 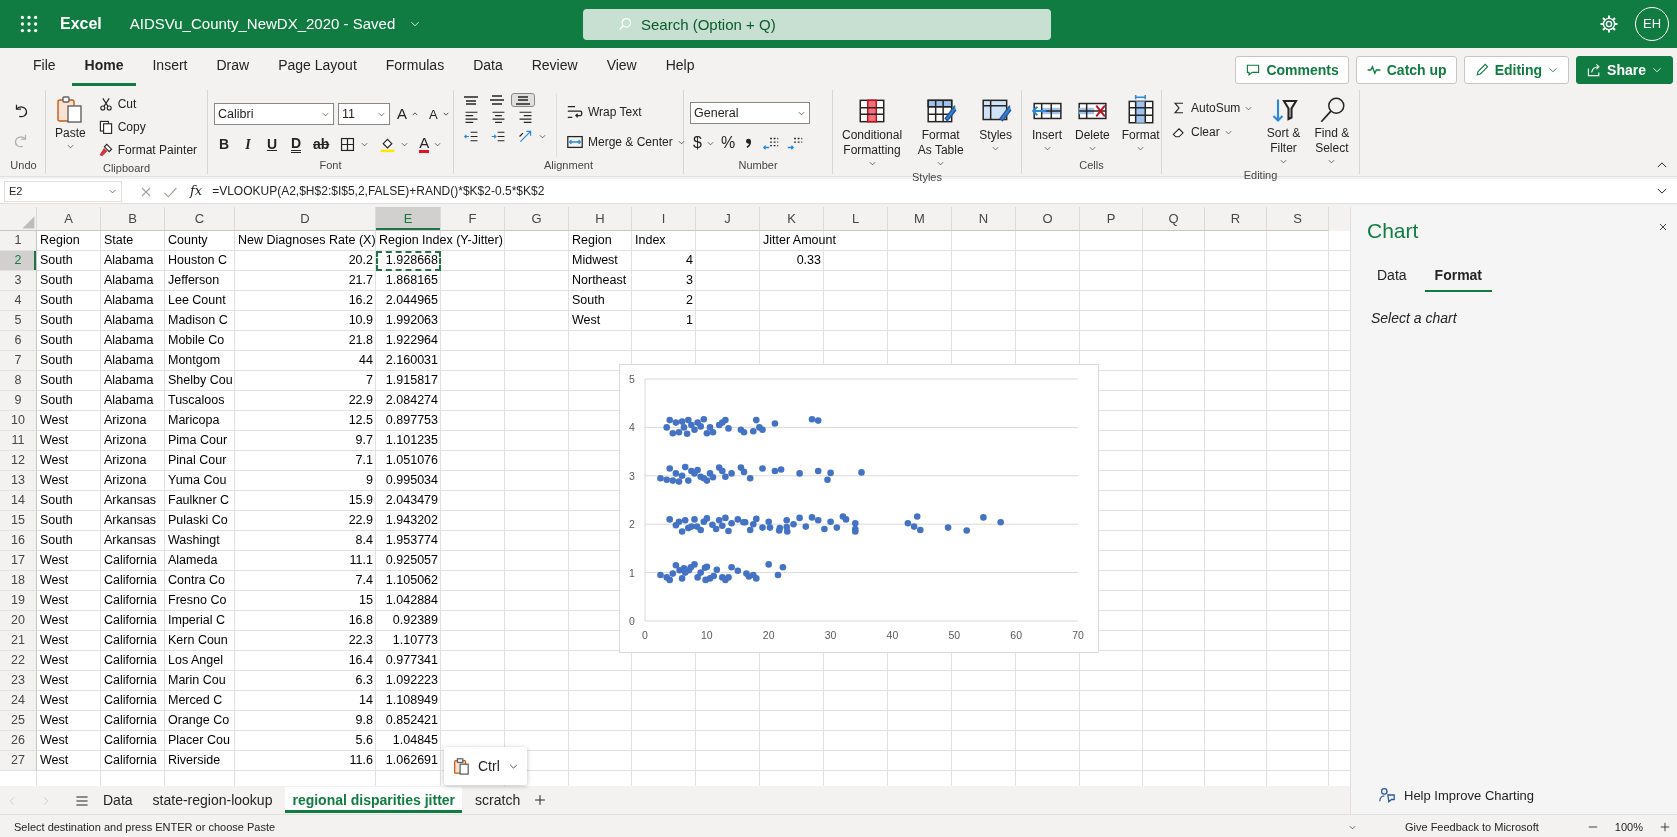 What do you see at coordinates (133, 341) in the screenshot?
I see `spreadsheet-cell: Alabama` at bounding box center [133, 341].